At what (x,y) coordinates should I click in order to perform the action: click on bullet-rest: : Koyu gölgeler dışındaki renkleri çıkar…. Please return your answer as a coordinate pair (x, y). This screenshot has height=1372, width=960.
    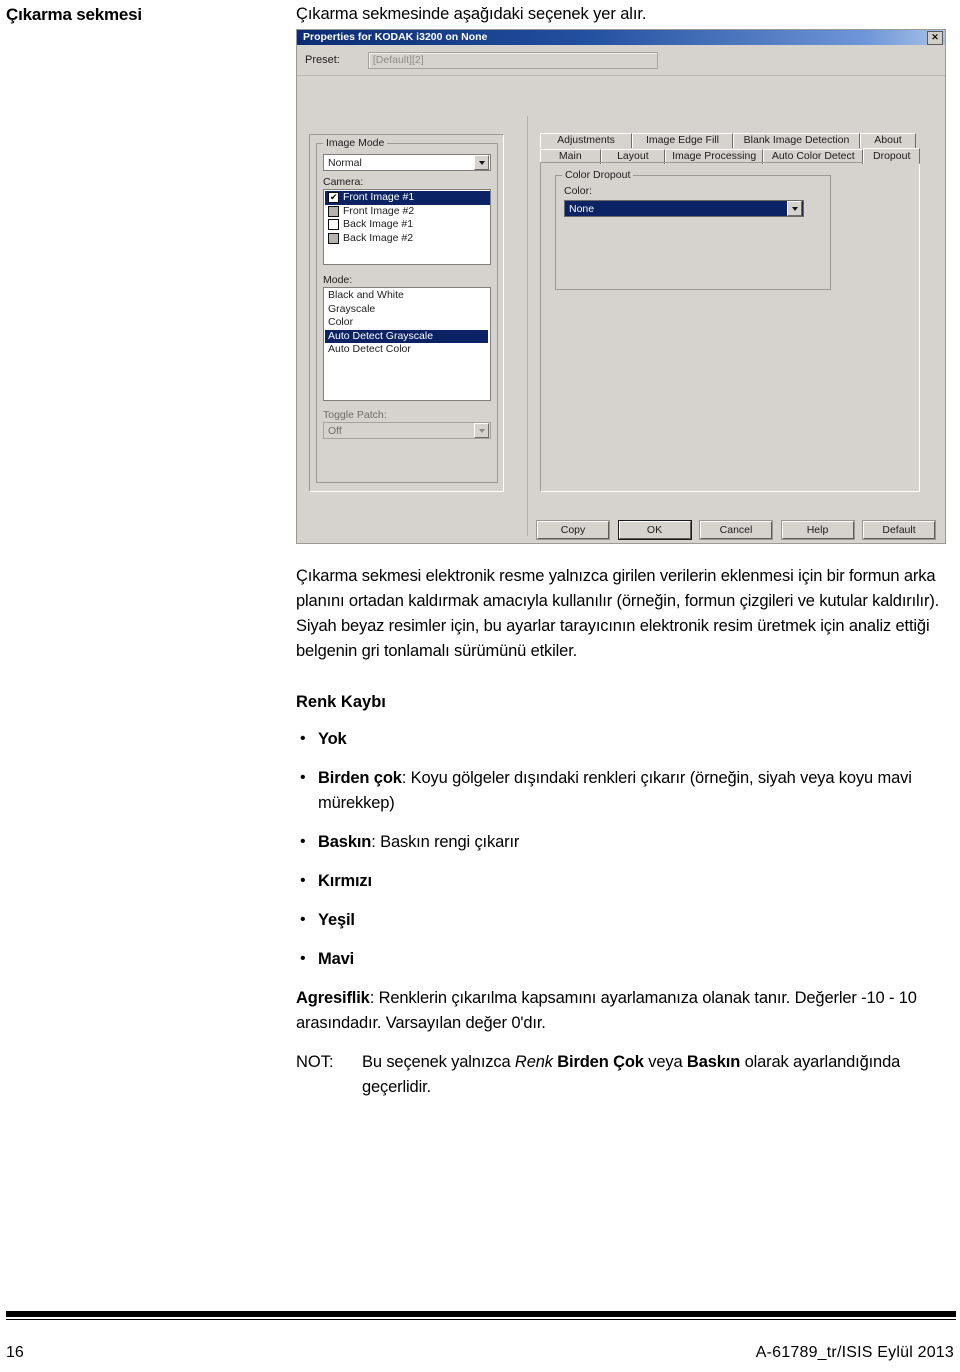
    Looking at the image, I should click on (615, 790).